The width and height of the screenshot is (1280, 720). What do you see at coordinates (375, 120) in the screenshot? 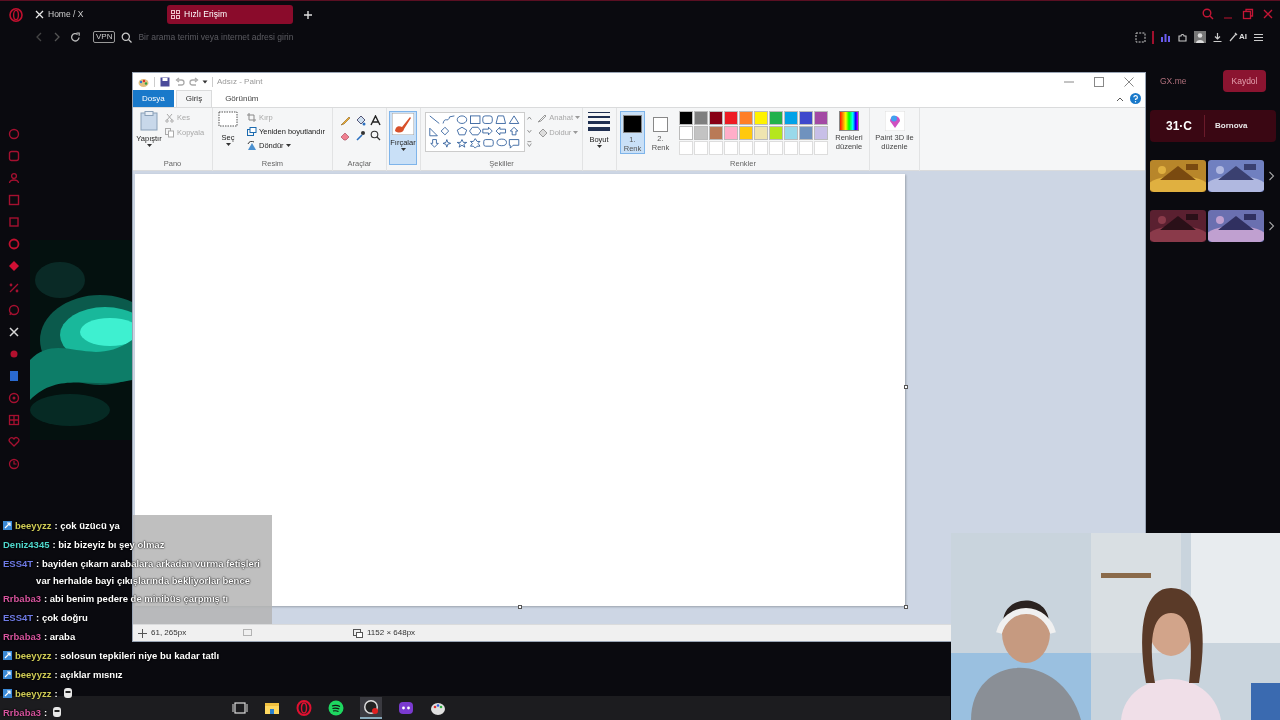
I see `text-tool-icon` at bounding box center [375, 120].